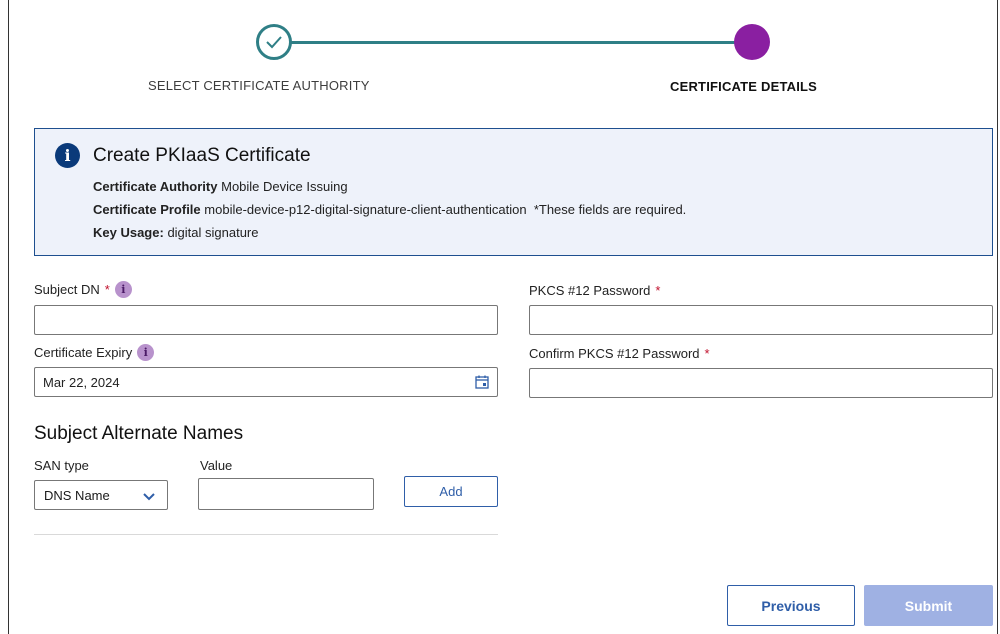 The image size is (1000, 634). Describe the element at coordinates (791, 605) in the screenshot. I see `previous-button: Previous` at that location.